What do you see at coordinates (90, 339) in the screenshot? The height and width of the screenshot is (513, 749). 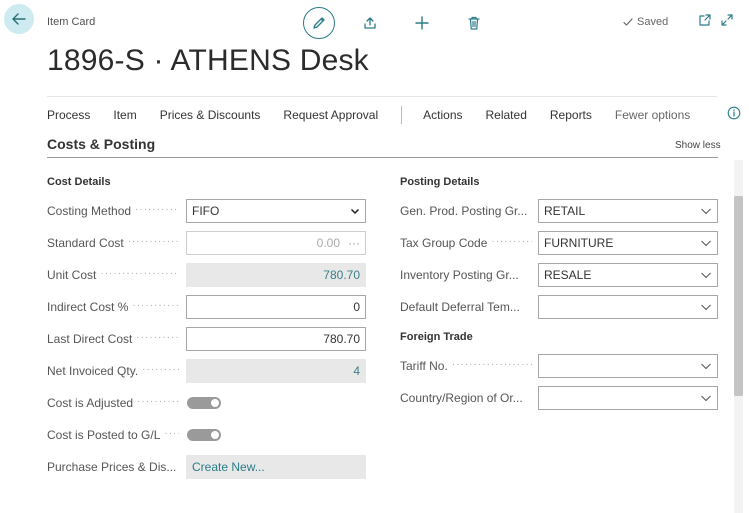 I see `last-direct-cost-label: Last Direct Cost` at bounding box center [90, 339].